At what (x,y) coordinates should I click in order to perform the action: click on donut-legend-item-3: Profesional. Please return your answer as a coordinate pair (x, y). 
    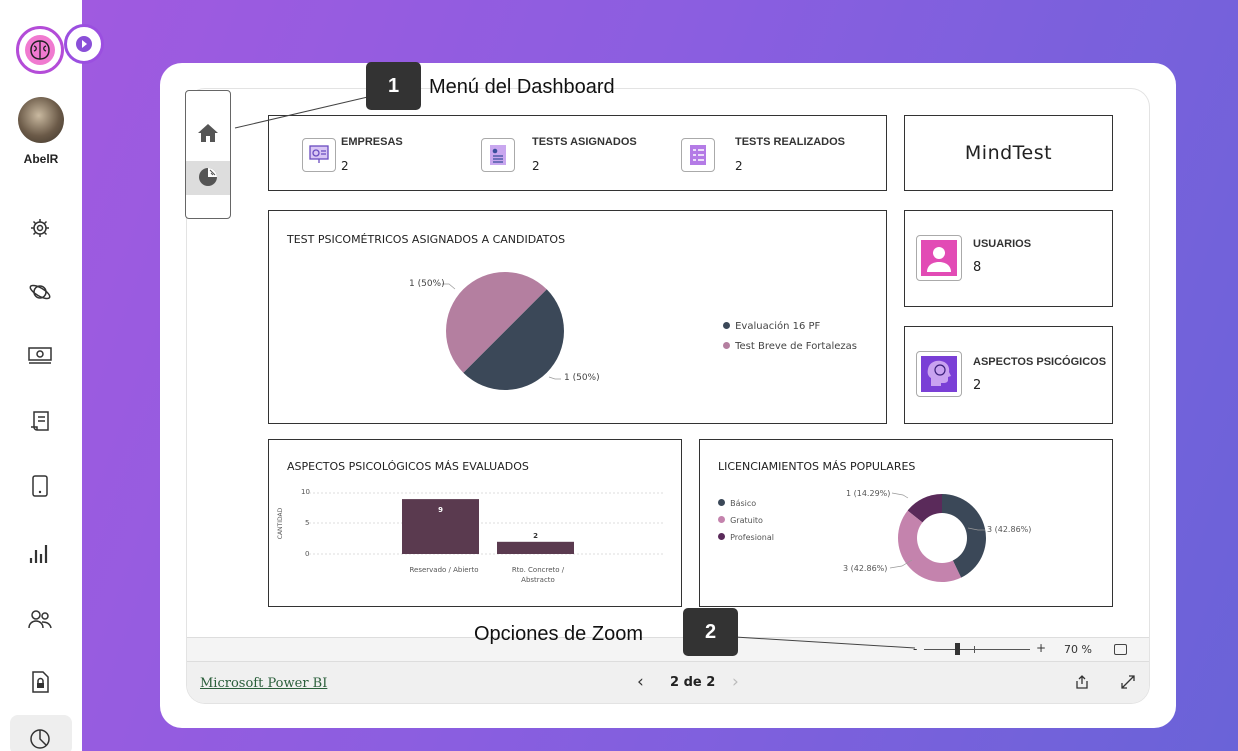
    Looking at the image, I should click on (746, 534).